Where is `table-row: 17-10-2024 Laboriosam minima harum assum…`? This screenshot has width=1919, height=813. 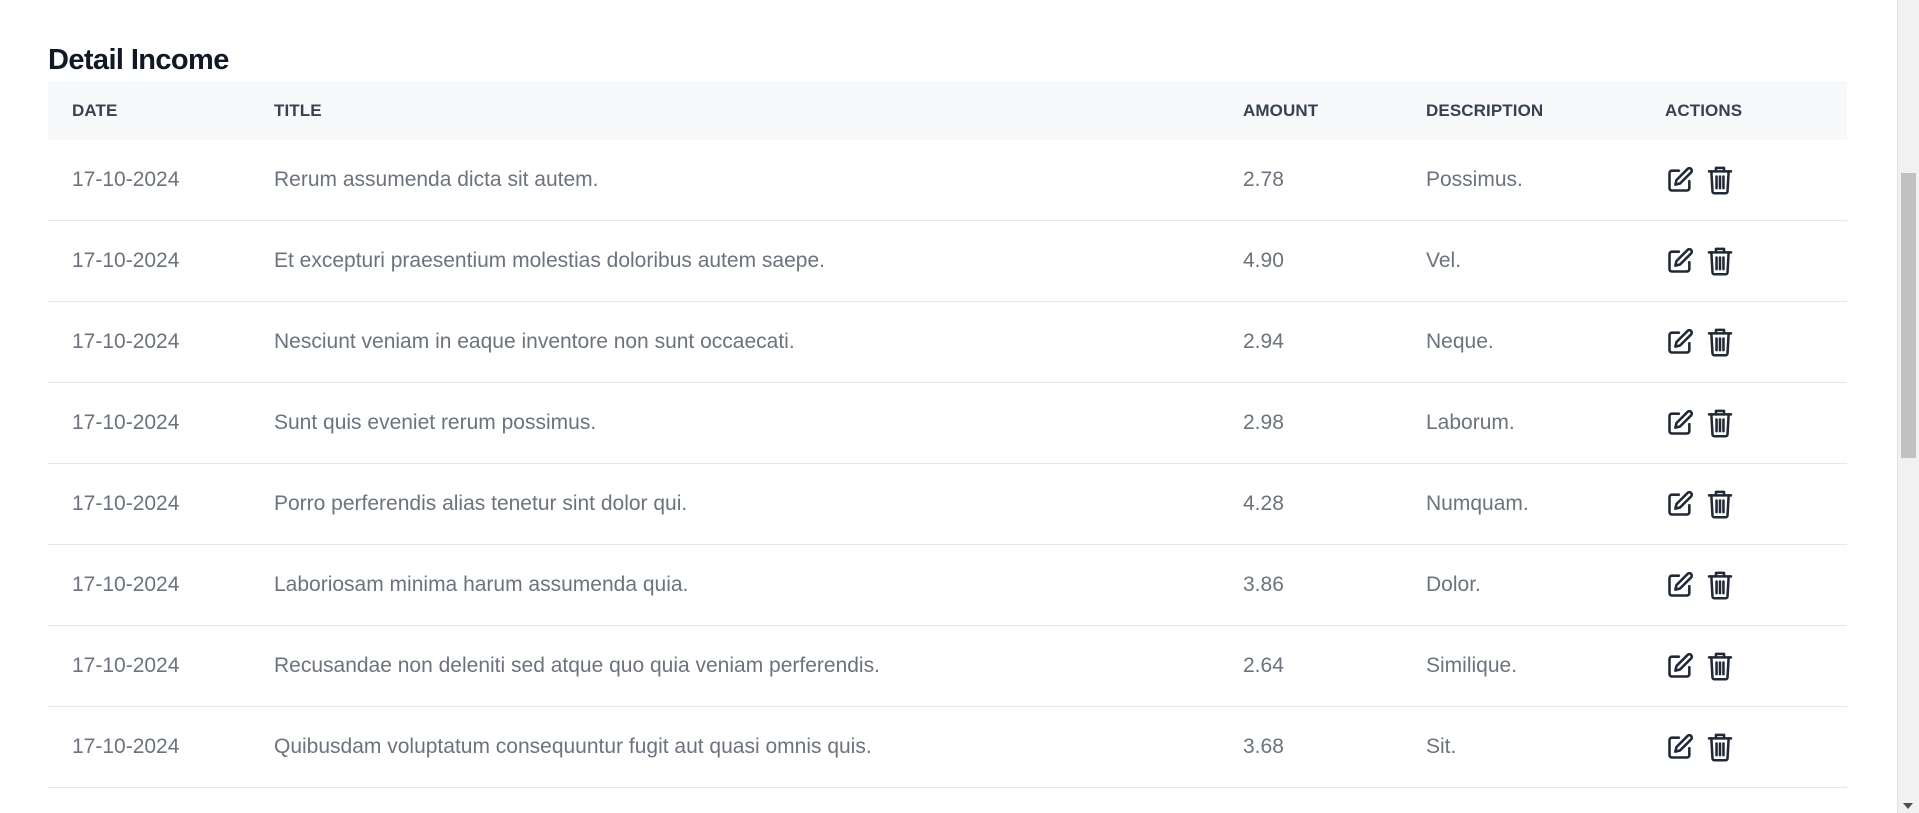
table-row: 17-10-2024 Laboriosam minima harum assum… is located at coordinates (947, 585).